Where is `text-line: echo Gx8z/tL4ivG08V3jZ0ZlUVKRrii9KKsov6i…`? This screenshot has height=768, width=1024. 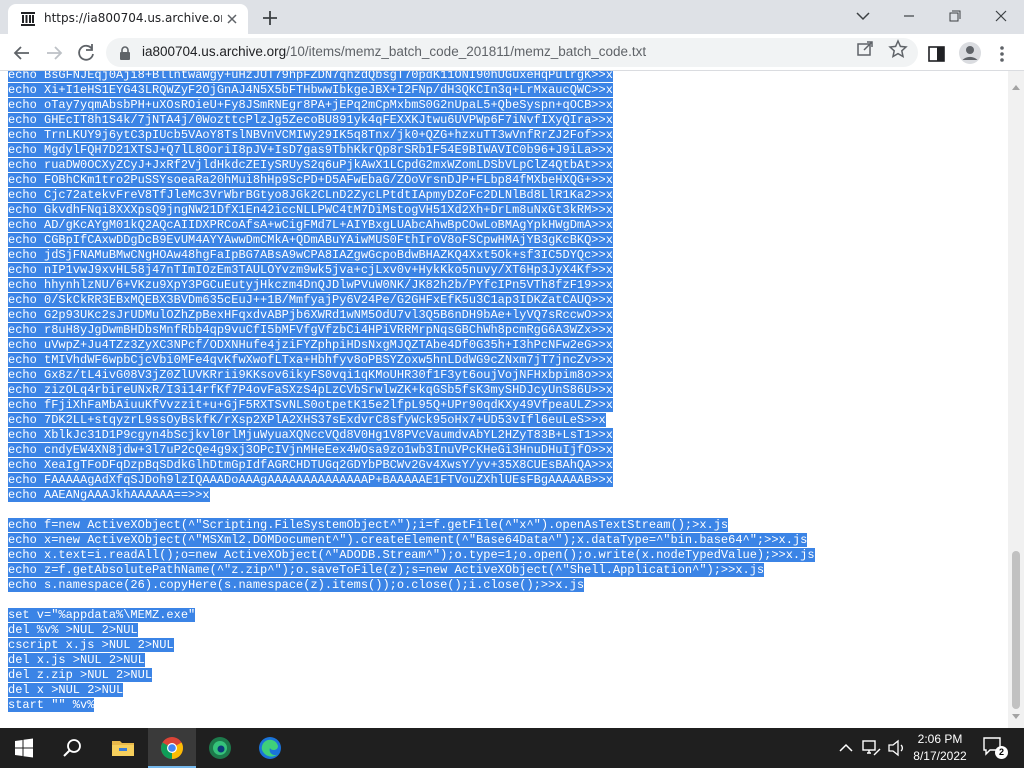
text-line: echo Gx8z/tL4ivG08V3jZ0ZlUVKRrii9KKsov6i… is located at coordinates (411, 375).